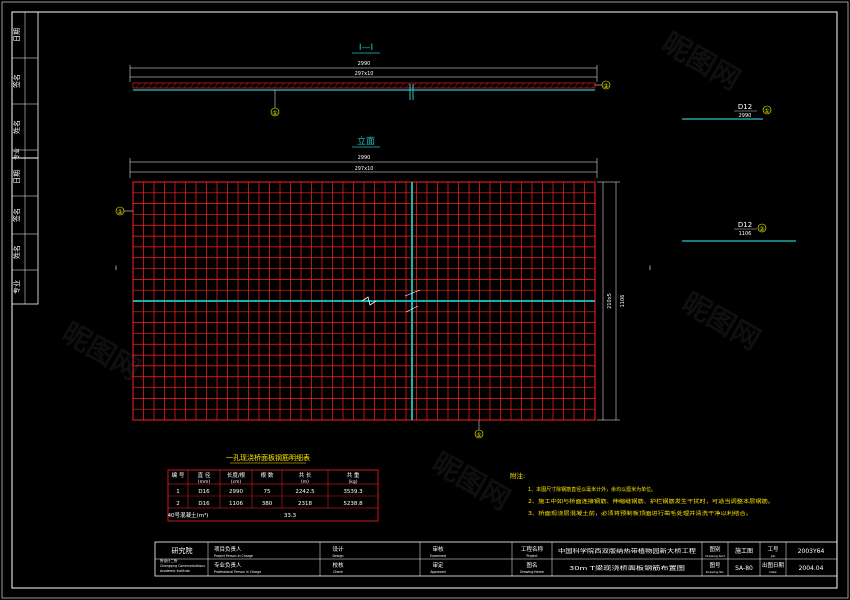 The image size is (850, 600). What do you see at coordinates (762, 229) in the screenshot?
I see `bar-detail-2-marker: ②` at bounding box center [762, 229].